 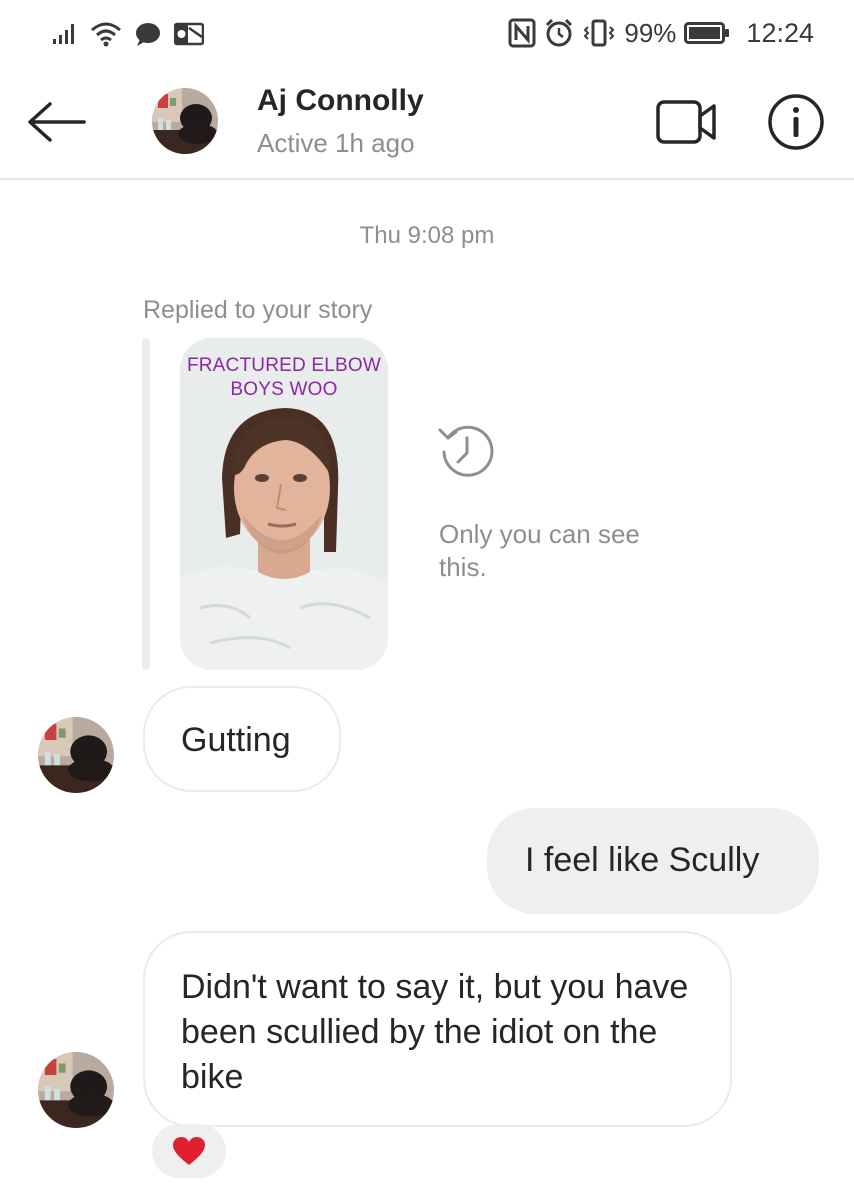 I want to click on alarm-icon, so click(x=559, y=32).